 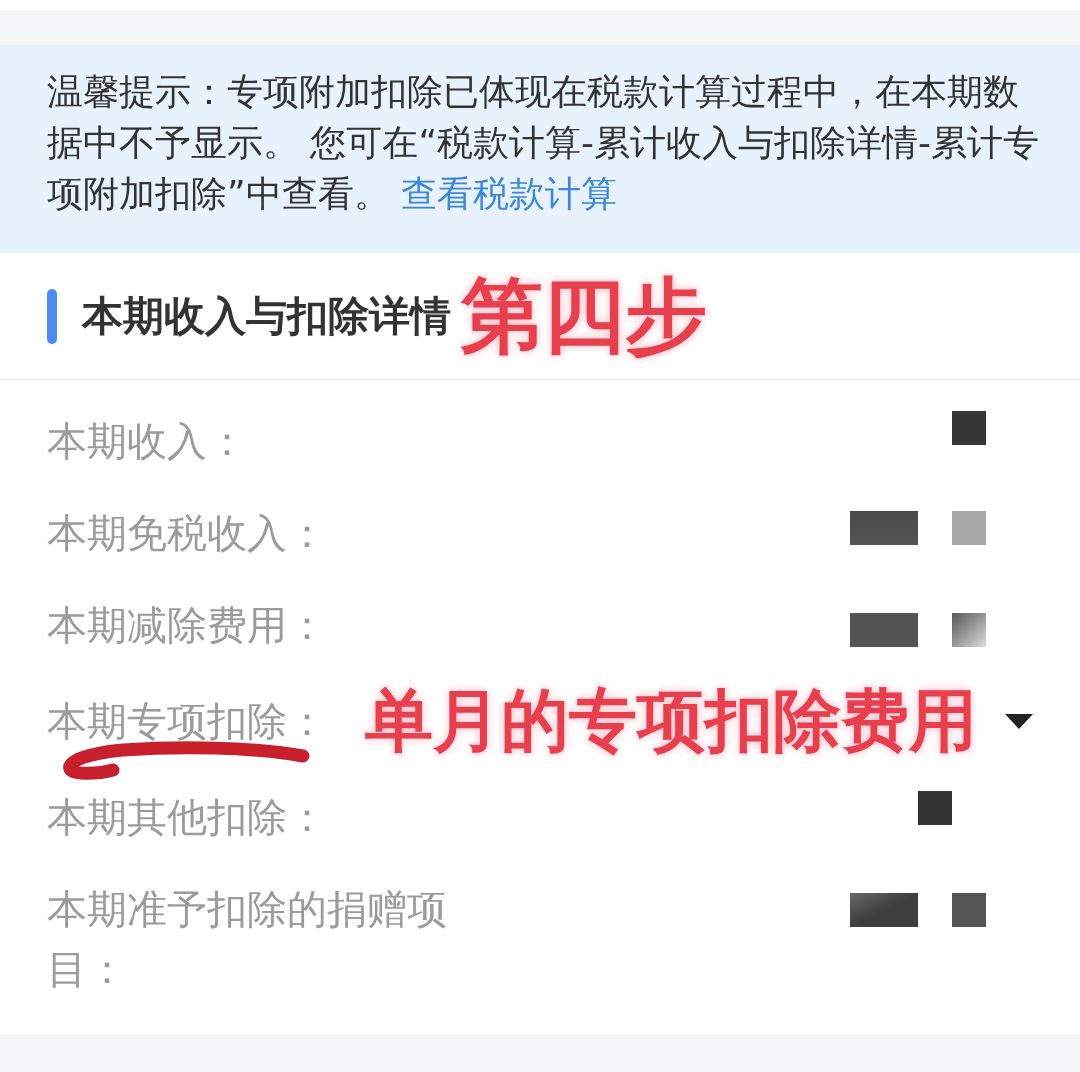 I want to click on row-label: 本期减除费用：, so click(x=187, y=625).